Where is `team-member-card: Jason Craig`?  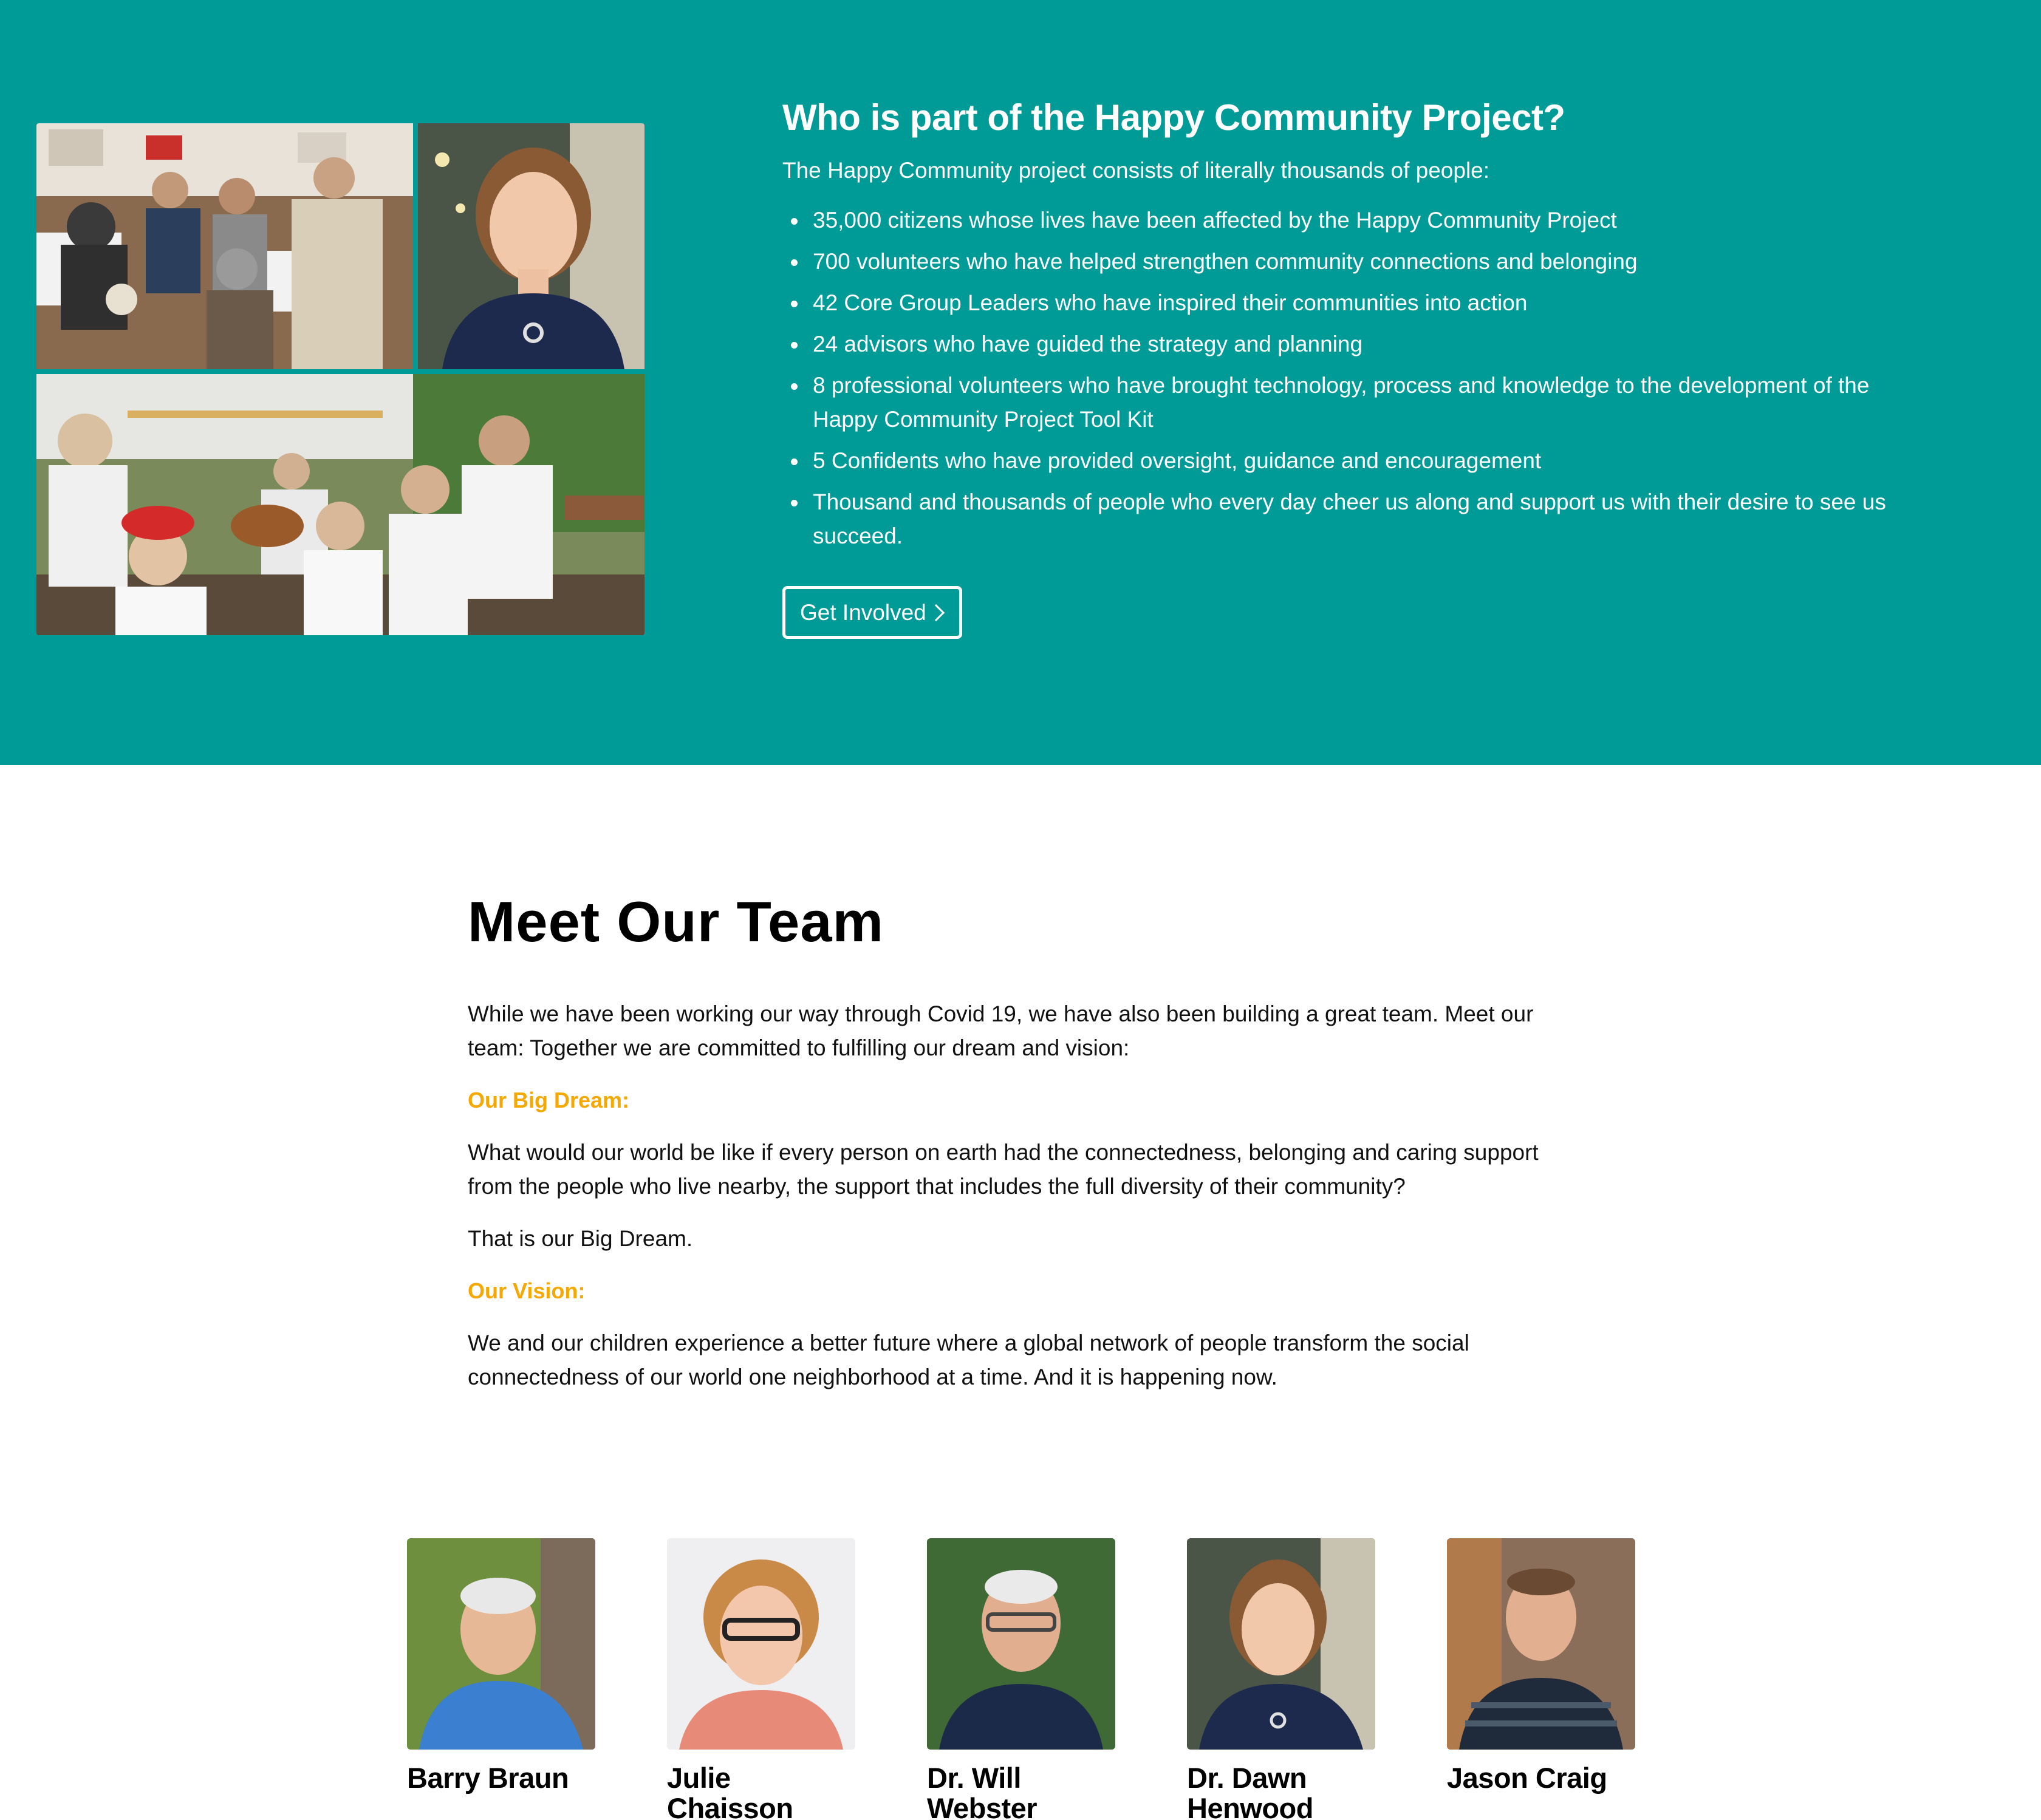 team-member-card: Jason Craig is located at coordinates (1541, 1665).